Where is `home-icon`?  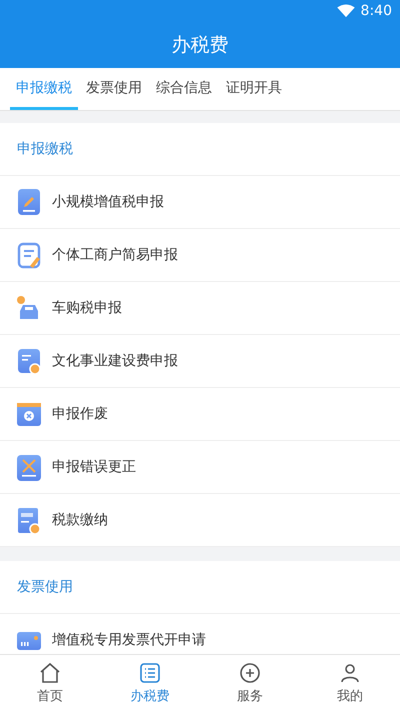
home-icon is located at coordinates (50, 672).